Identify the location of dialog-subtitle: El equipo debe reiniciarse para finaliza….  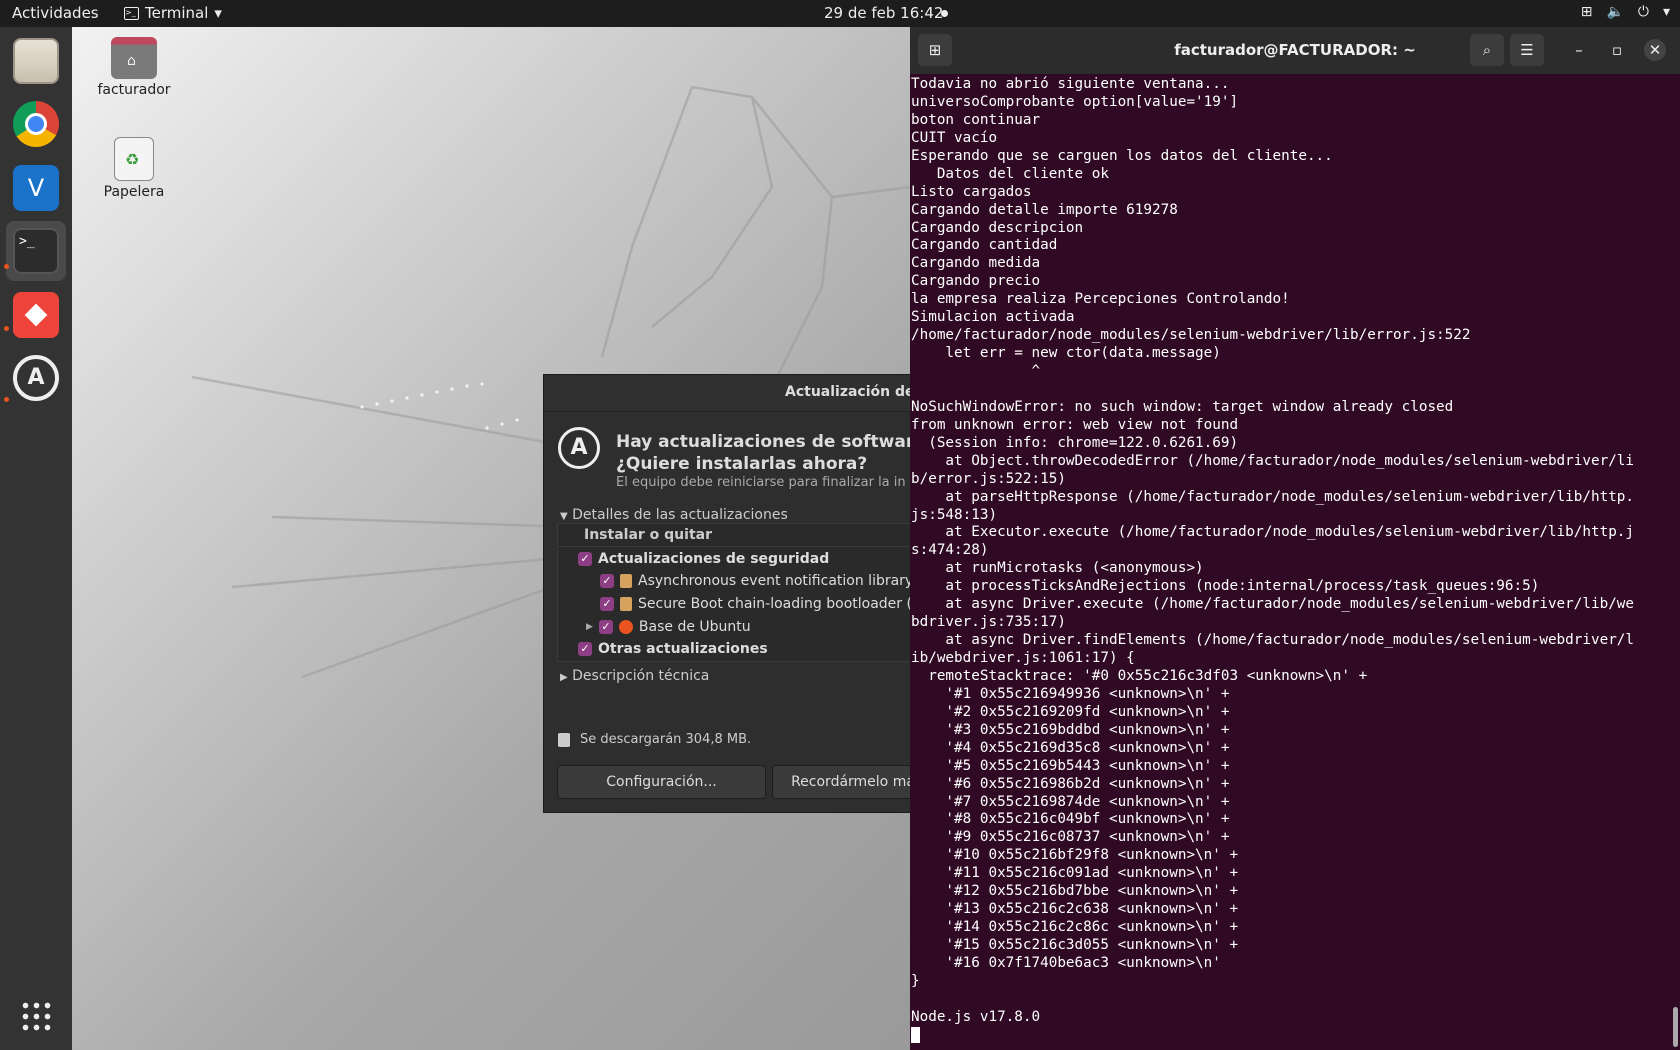
(761, 482).